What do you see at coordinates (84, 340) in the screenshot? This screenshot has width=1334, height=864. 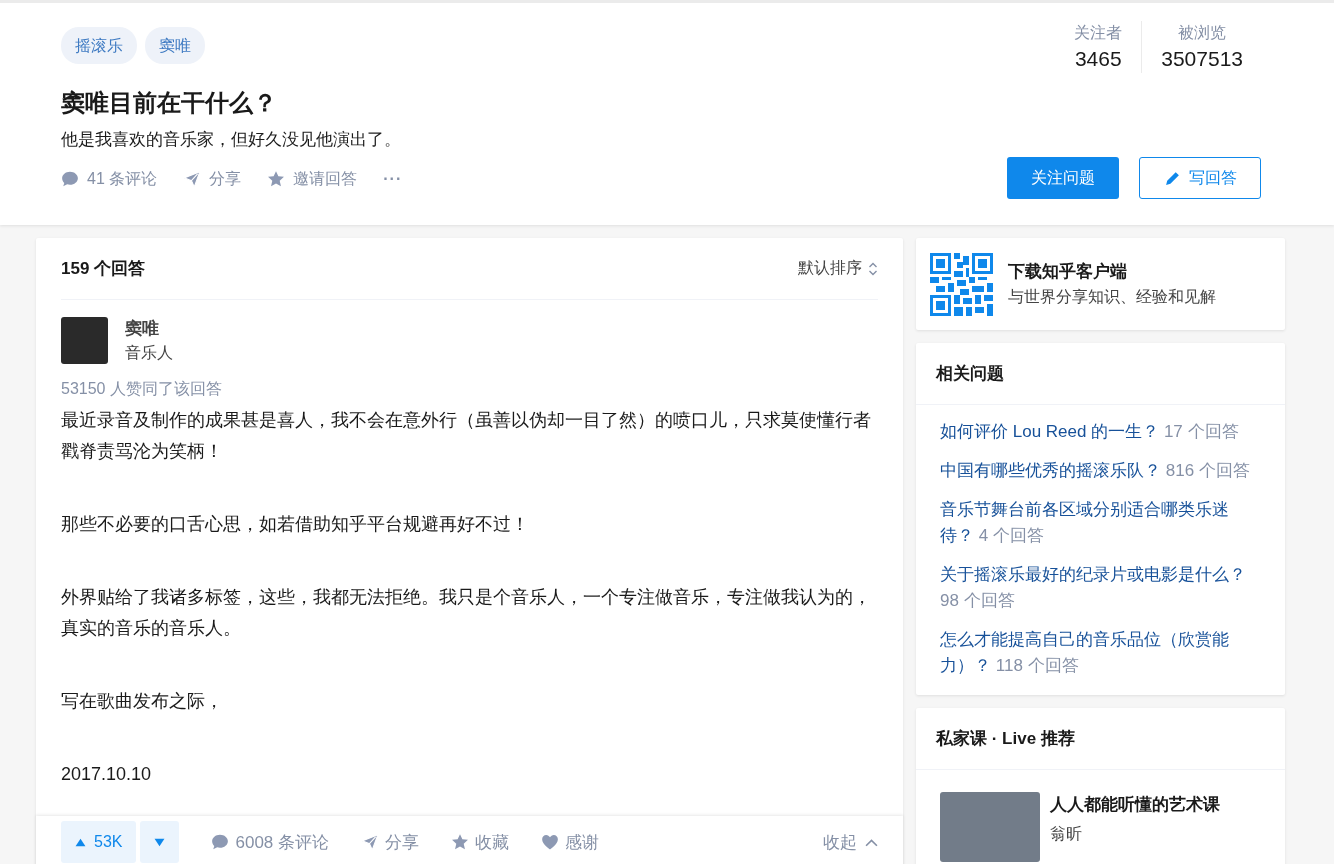 I see `avatar-placeholder` at bounding box center [84, 340].